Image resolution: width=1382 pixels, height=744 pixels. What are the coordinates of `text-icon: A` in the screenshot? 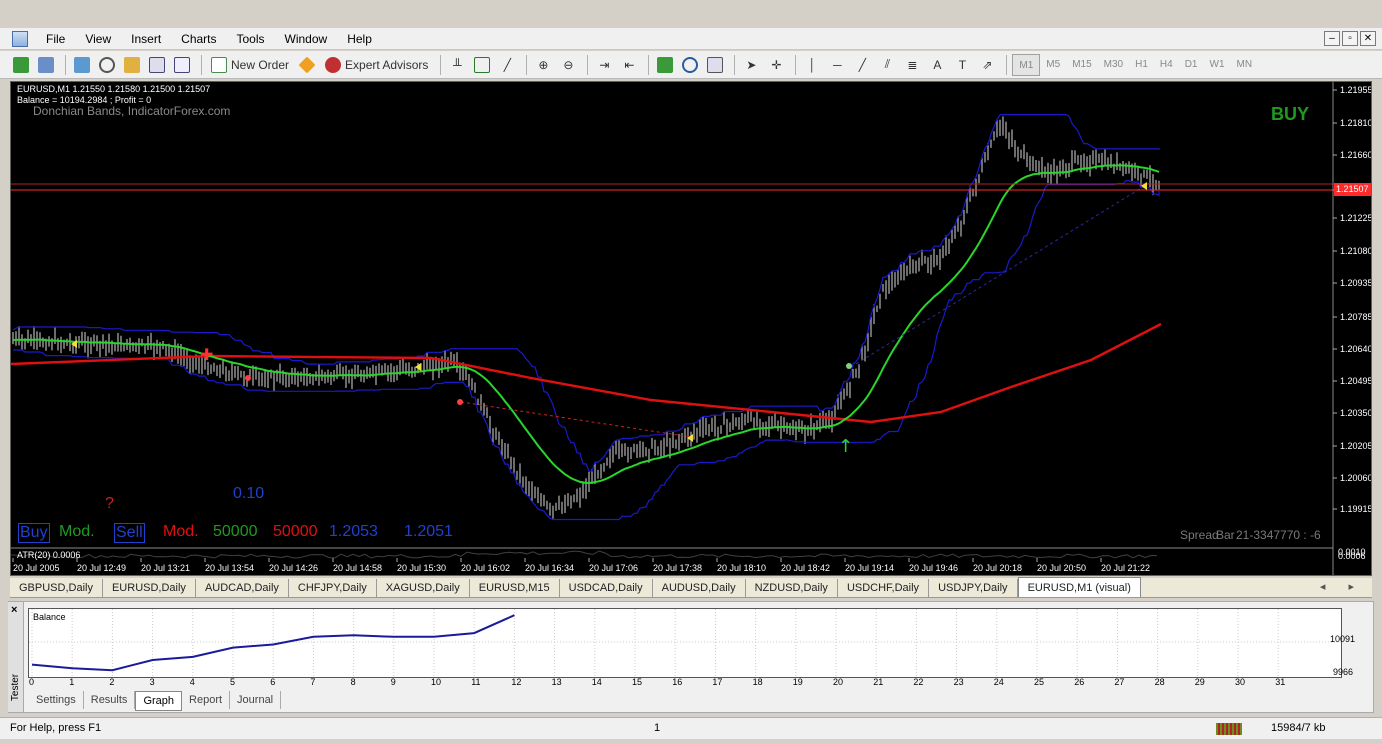 It's located at (937, 65).